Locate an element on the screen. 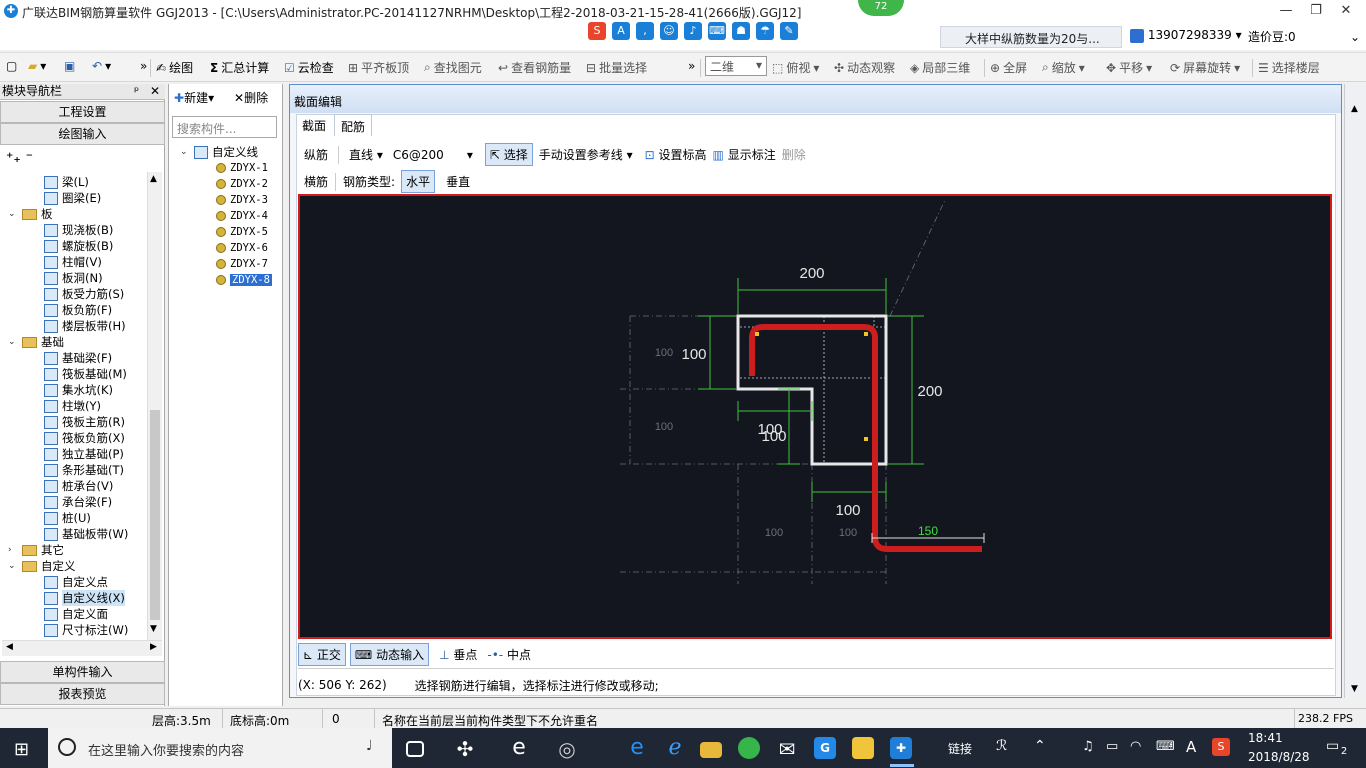 This screenshot has width=1366, height=768. punctuation-icon: , is located at coordinates (645, 31).